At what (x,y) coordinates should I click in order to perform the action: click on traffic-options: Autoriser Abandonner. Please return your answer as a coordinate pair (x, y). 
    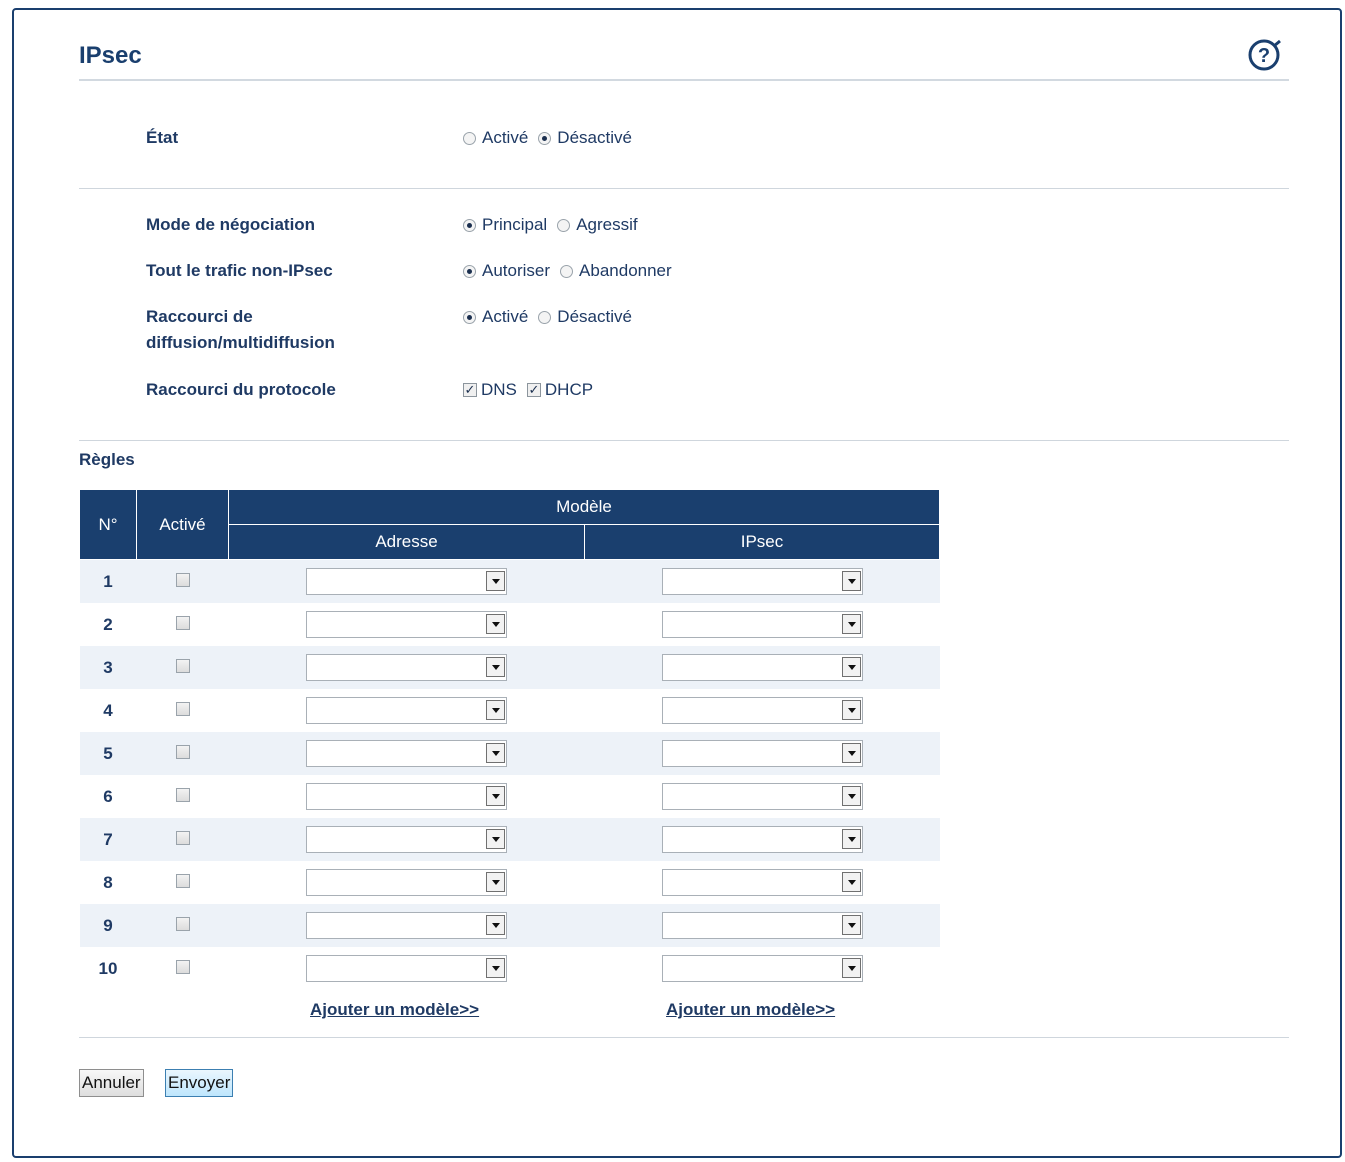
    Looking at the image, I should click on (572, 271).